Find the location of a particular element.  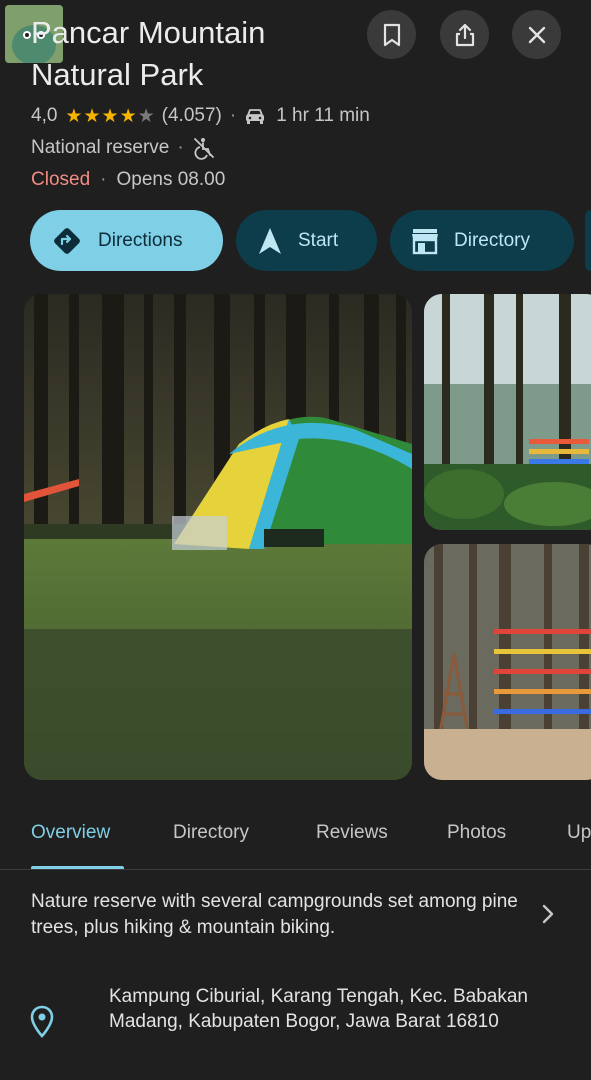

star-rating: ★ ★ ★ ★ ★ is located at coordinates (110, 116).